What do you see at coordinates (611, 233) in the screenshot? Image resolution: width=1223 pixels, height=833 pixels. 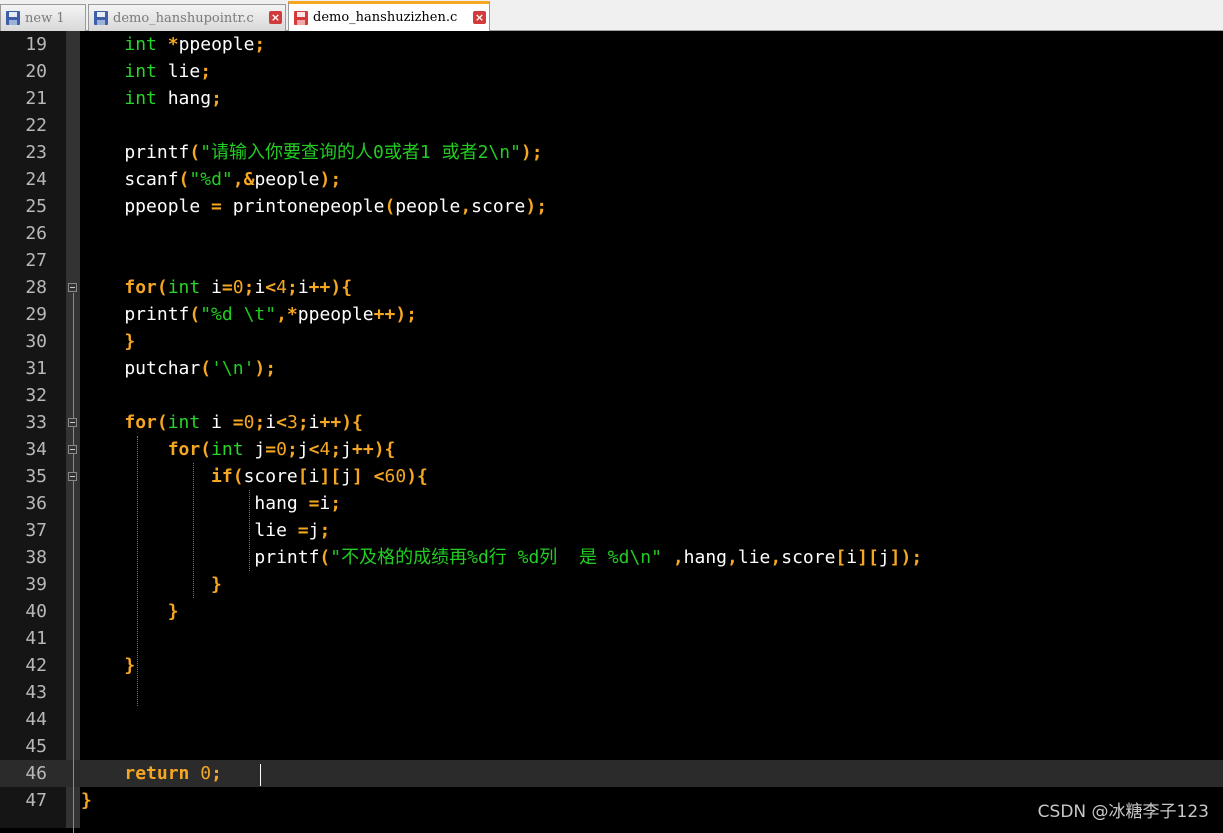 I see `code-line: 26` at bounding box center [611, 233].